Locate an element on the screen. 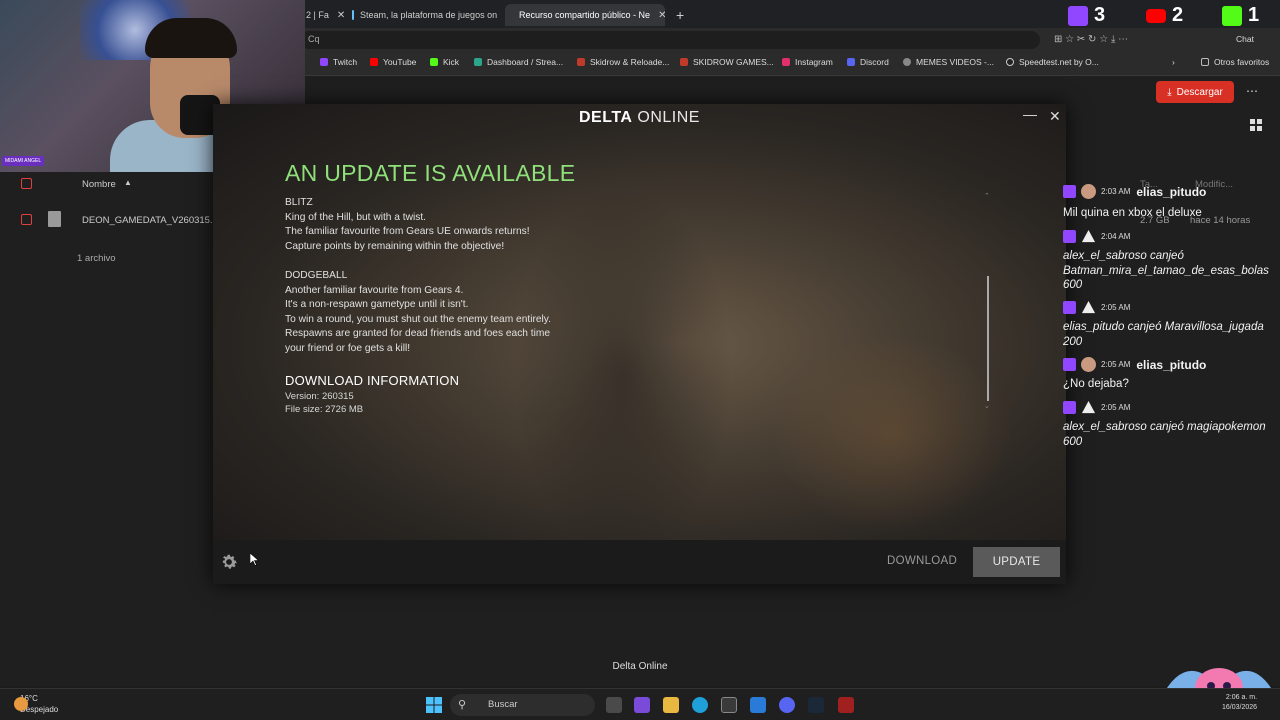 The image size is (1280, 720). bookmark-instagram: Instagram is located at coordinates (807, 62).